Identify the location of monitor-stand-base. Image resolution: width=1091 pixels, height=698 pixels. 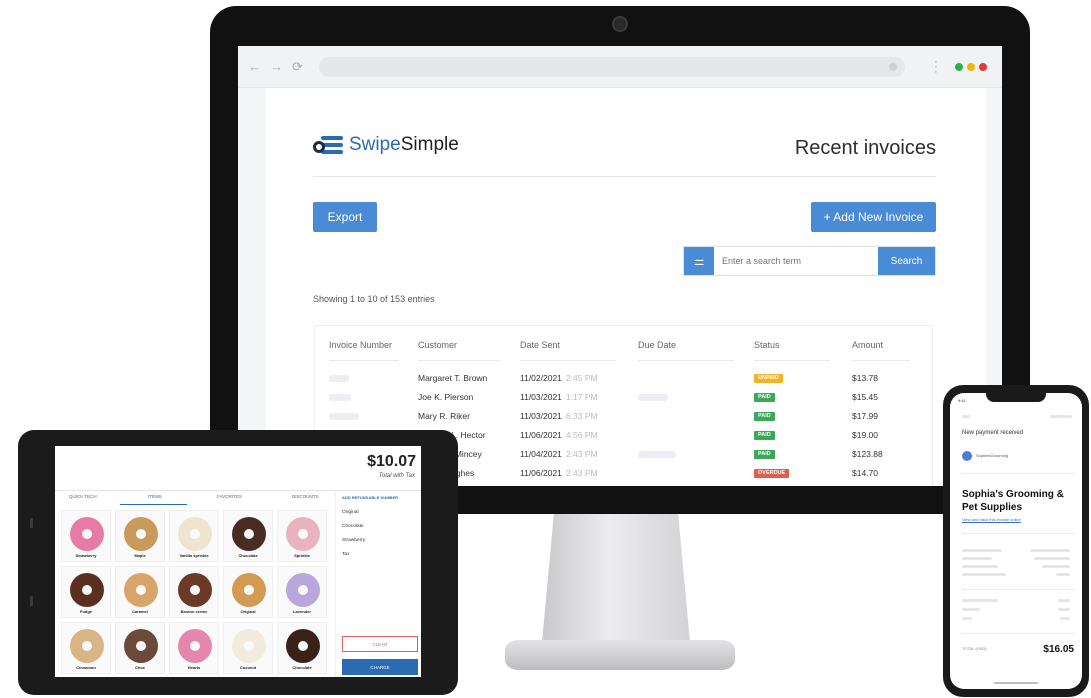
(620, 655).